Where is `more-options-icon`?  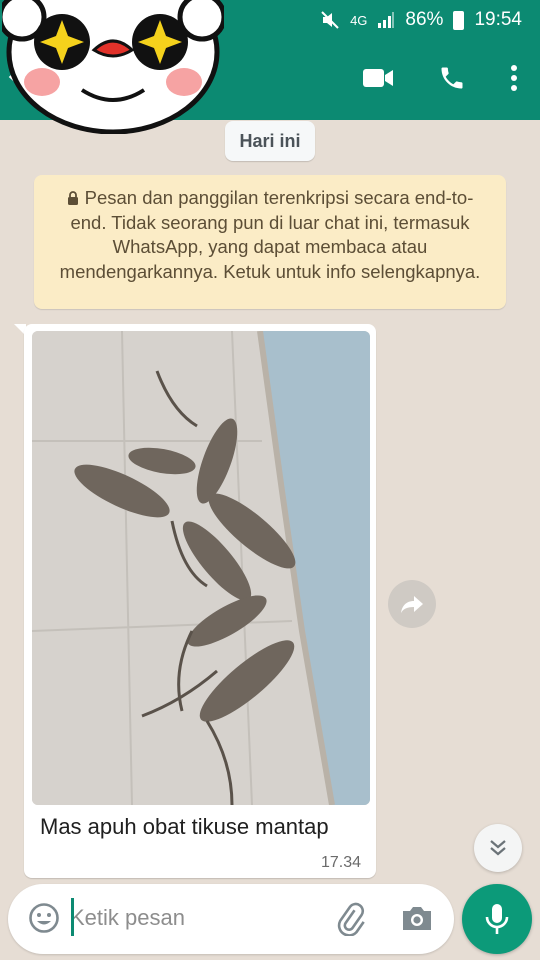 more-options-icon is located at coordinates (514, 78).